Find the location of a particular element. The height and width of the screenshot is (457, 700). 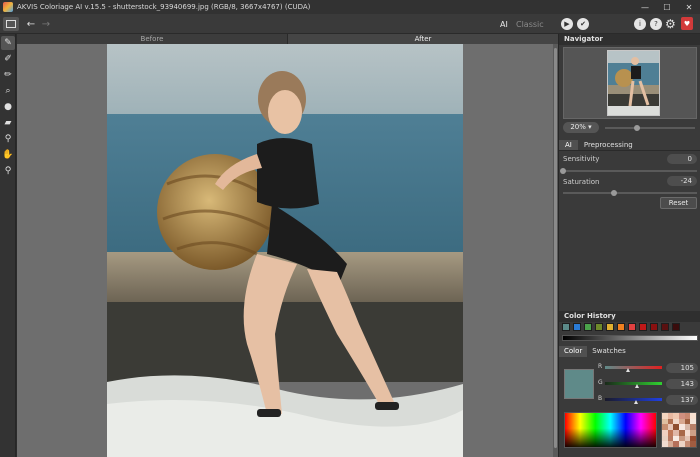

color-history-swatches is located at coordinates (622, 327).